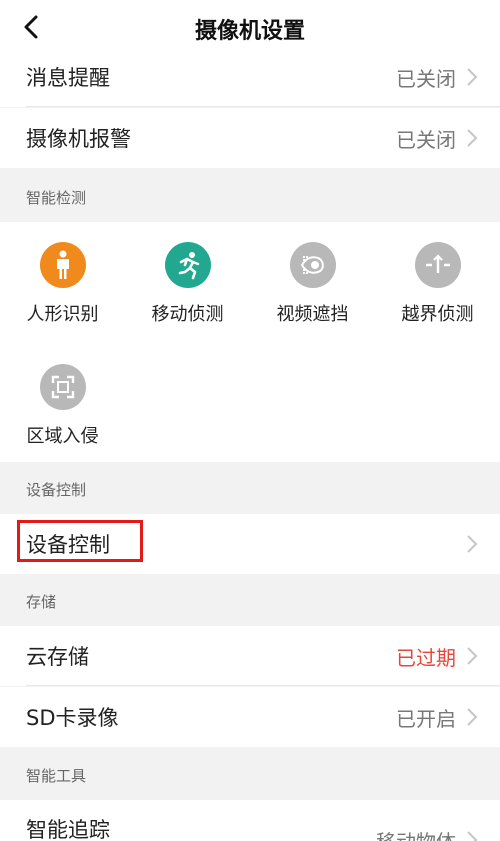 This screenshot has height=841, width=500. I want to click on row-value: 移动物体, so click(416, 833).